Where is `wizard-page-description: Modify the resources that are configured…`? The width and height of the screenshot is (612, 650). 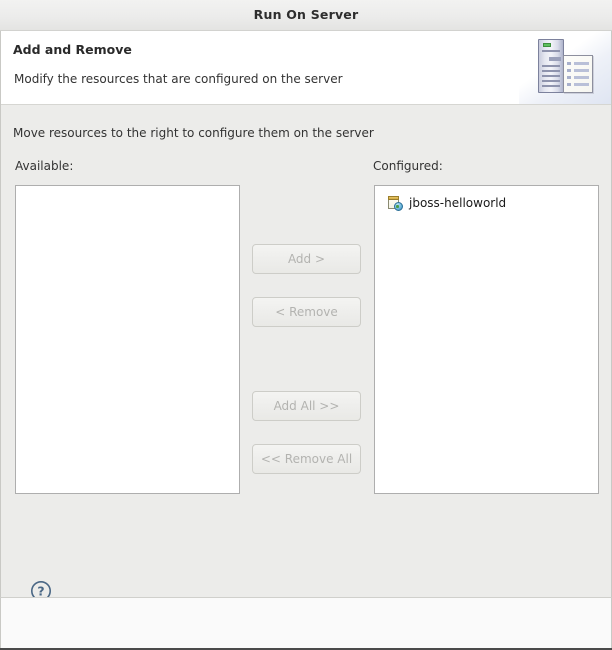
wizard-page-description: Modify the resources that are configured… is located at coordinates (178, 79).